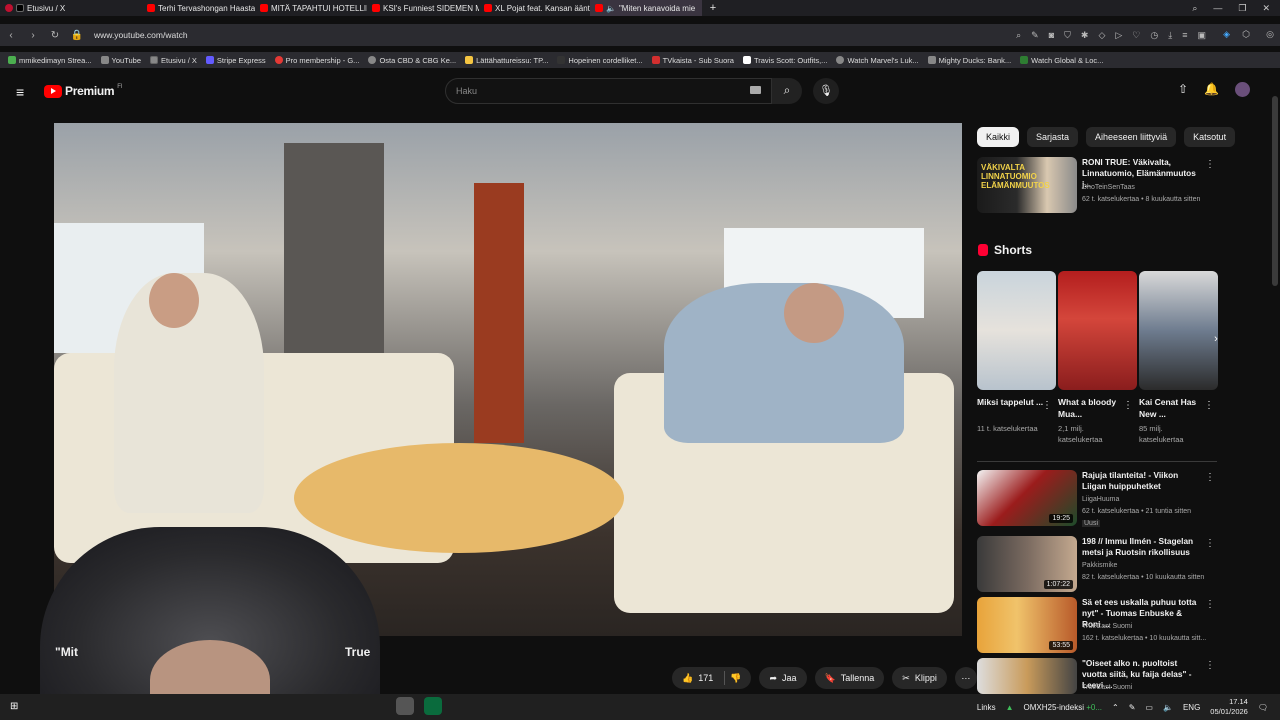 This screenshot has height=720, width=1280. I want to click on like-button: 👍 171 👎, so click(712, 678).